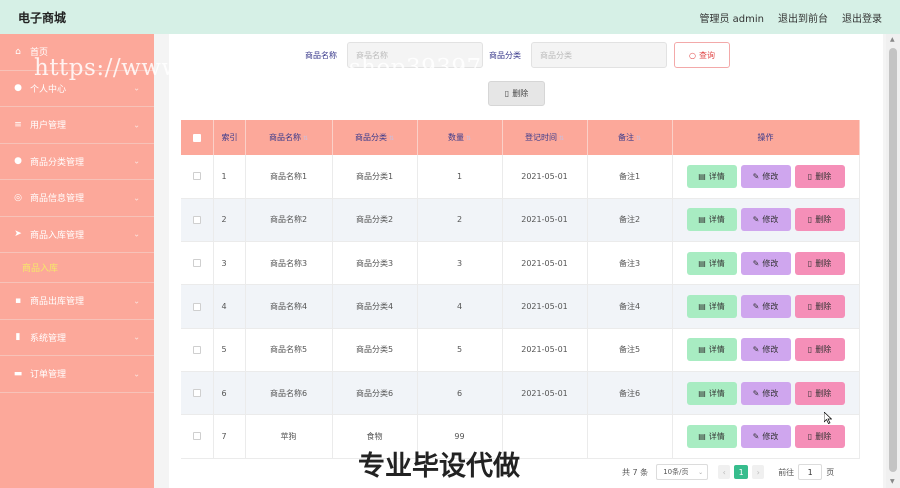 The width and height of the screenshot is (900, 488). I want to click on pencil-icon: ✎, so click(756, 220).